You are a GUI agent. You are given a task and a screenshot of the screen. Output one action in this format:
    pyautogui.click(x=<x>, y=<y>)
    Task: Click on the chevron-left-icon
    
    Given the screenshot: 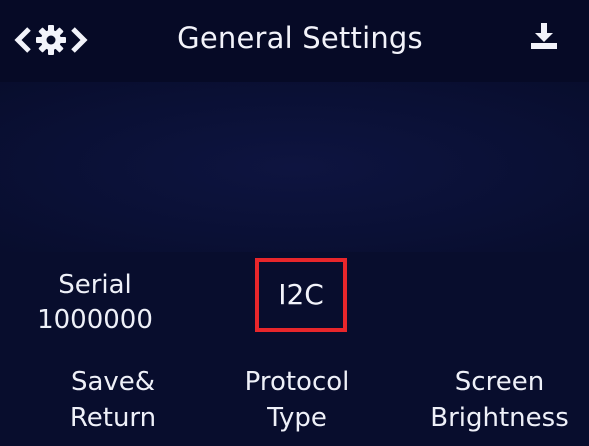 What is the action you would take?
    pyautogui.click(x=23, y=40)
    